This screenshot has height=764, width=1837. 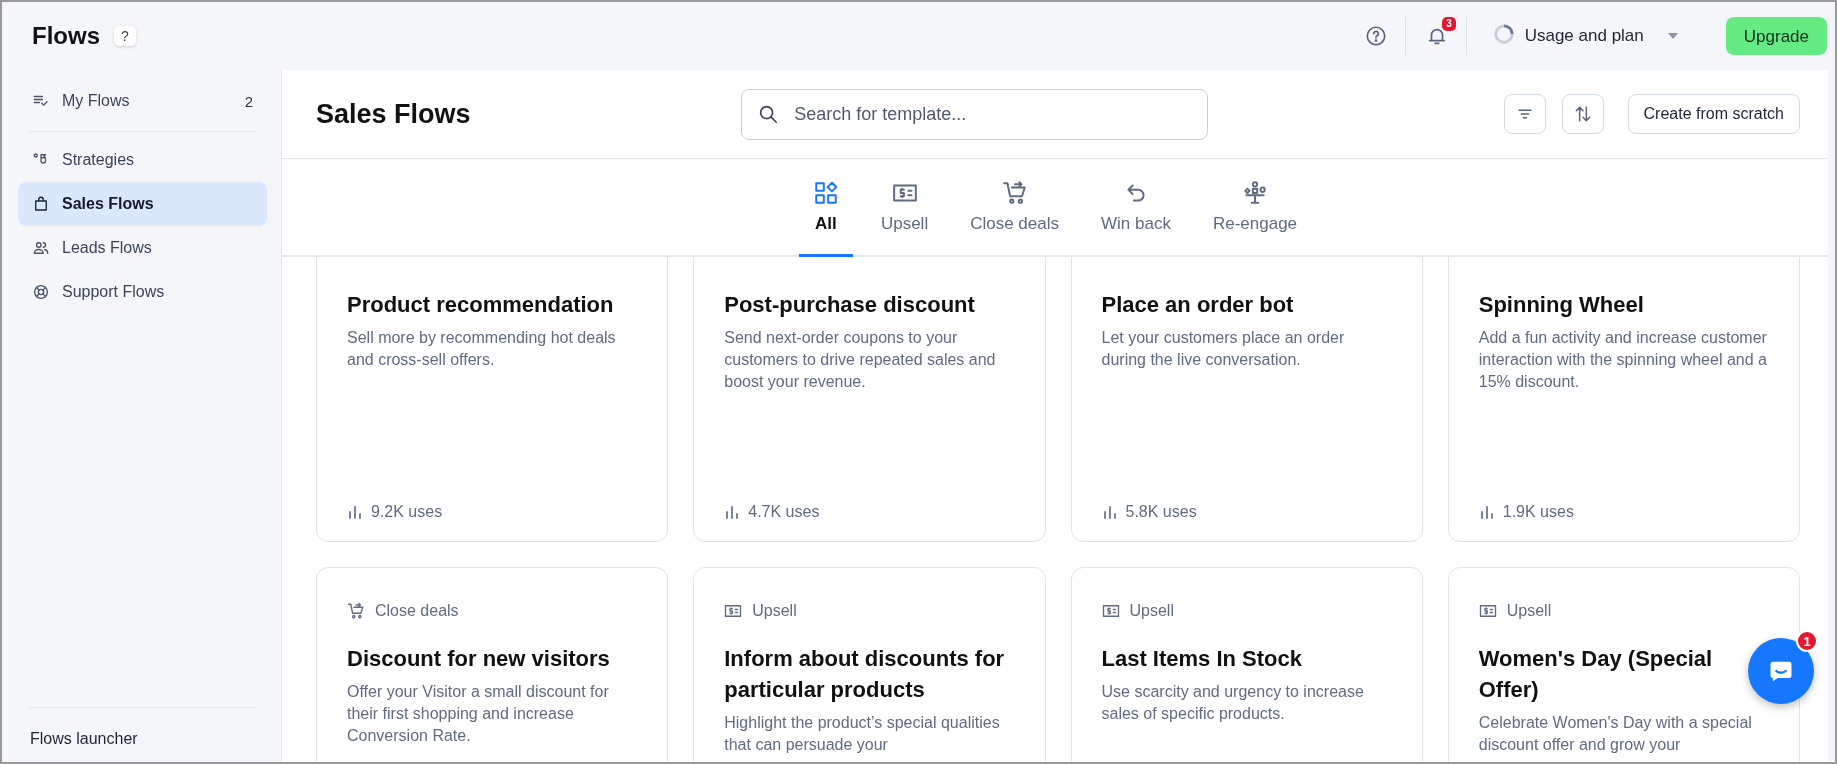 I want to click on card-description: Use scarcity and urgency to increase sales of specific products., so click(x=1233, y=702).